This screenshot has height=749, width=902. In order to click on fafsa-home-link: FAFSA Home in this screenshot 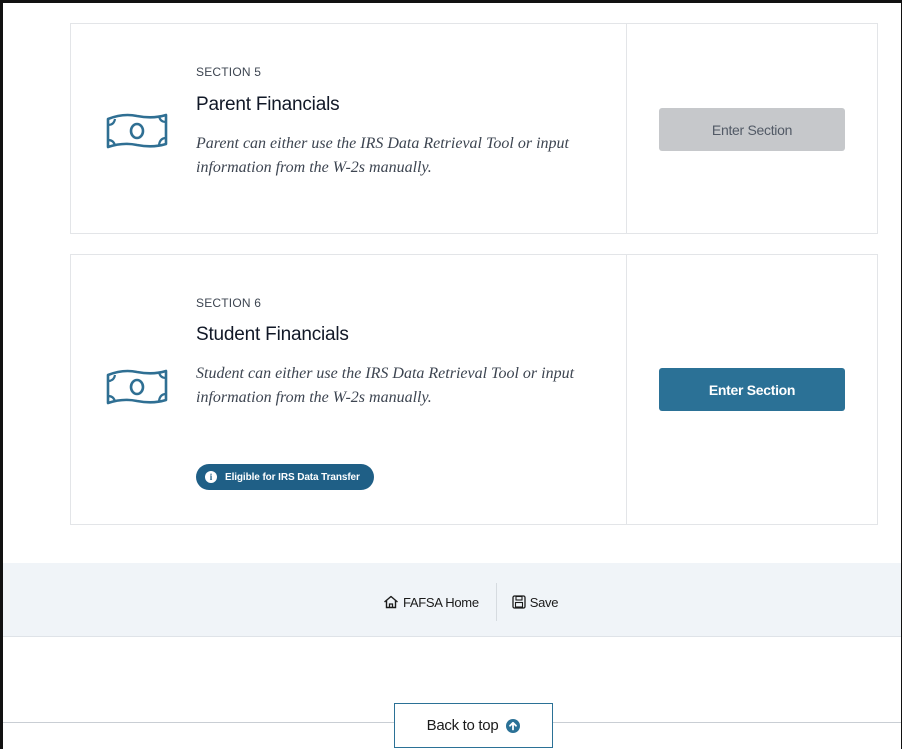, I will do `click(431, 602)`.